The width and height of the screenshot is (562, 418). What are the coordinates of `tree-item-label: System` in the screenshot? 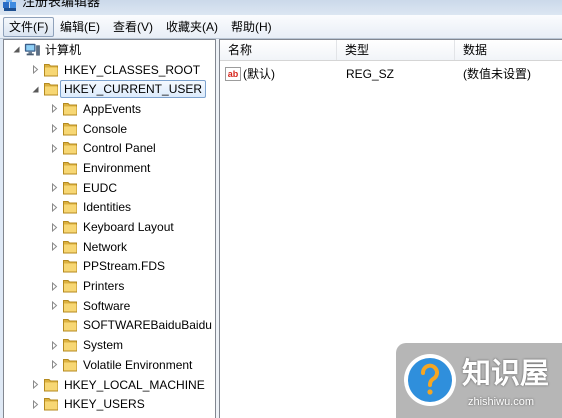 It's located at (103, 345).